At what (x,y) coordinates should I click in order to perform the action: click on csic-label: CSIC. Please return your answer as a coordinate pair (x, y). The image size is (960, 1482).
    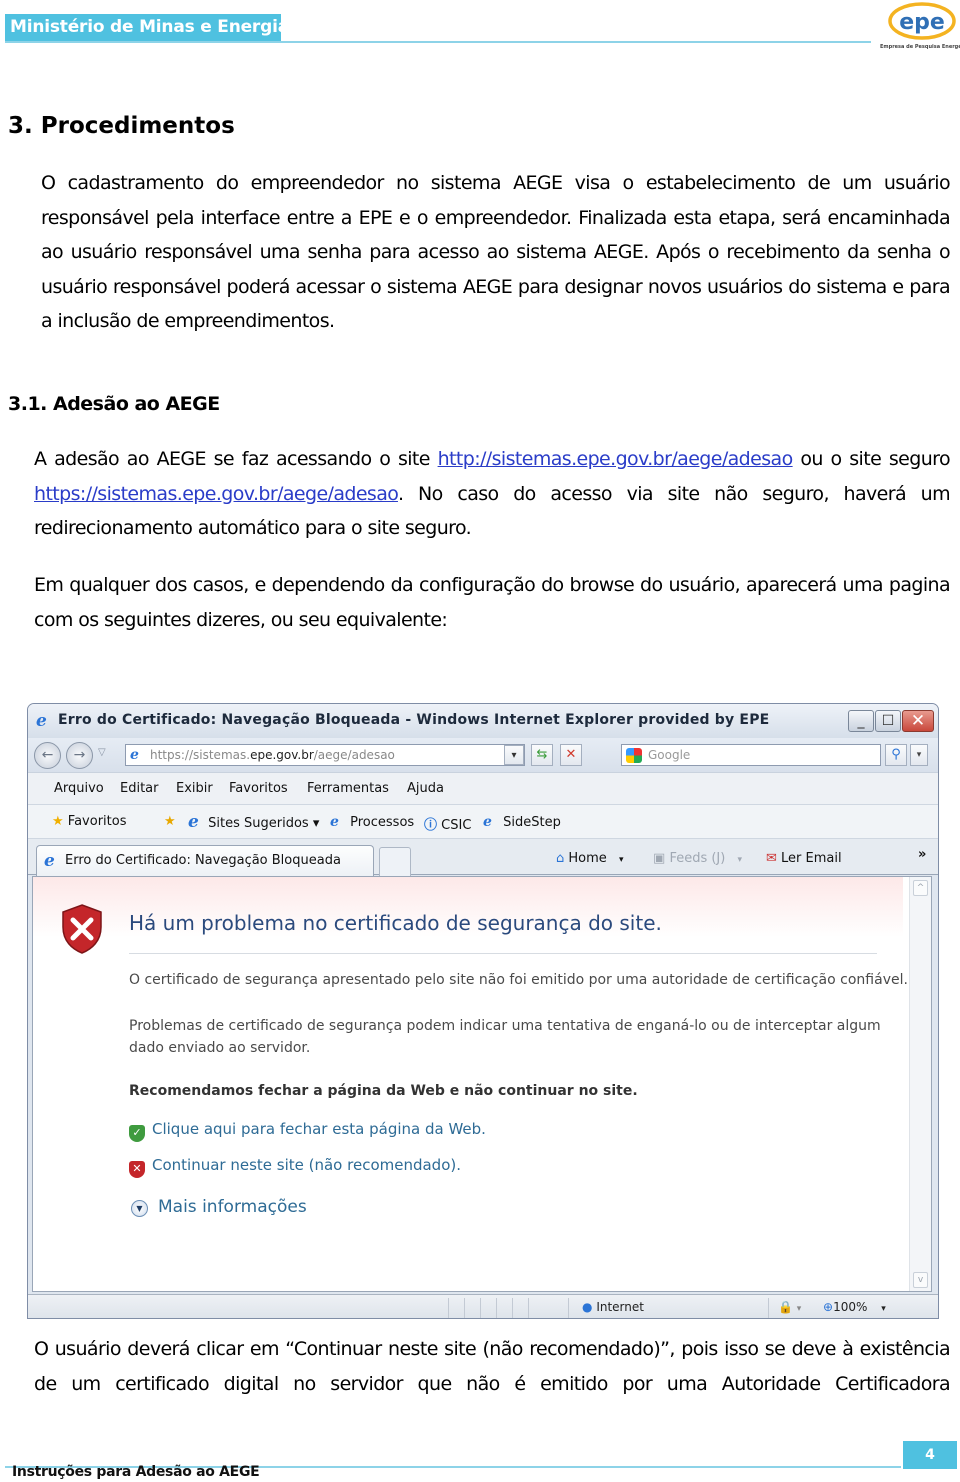
    Looking at the image, I should click on (456, 825).